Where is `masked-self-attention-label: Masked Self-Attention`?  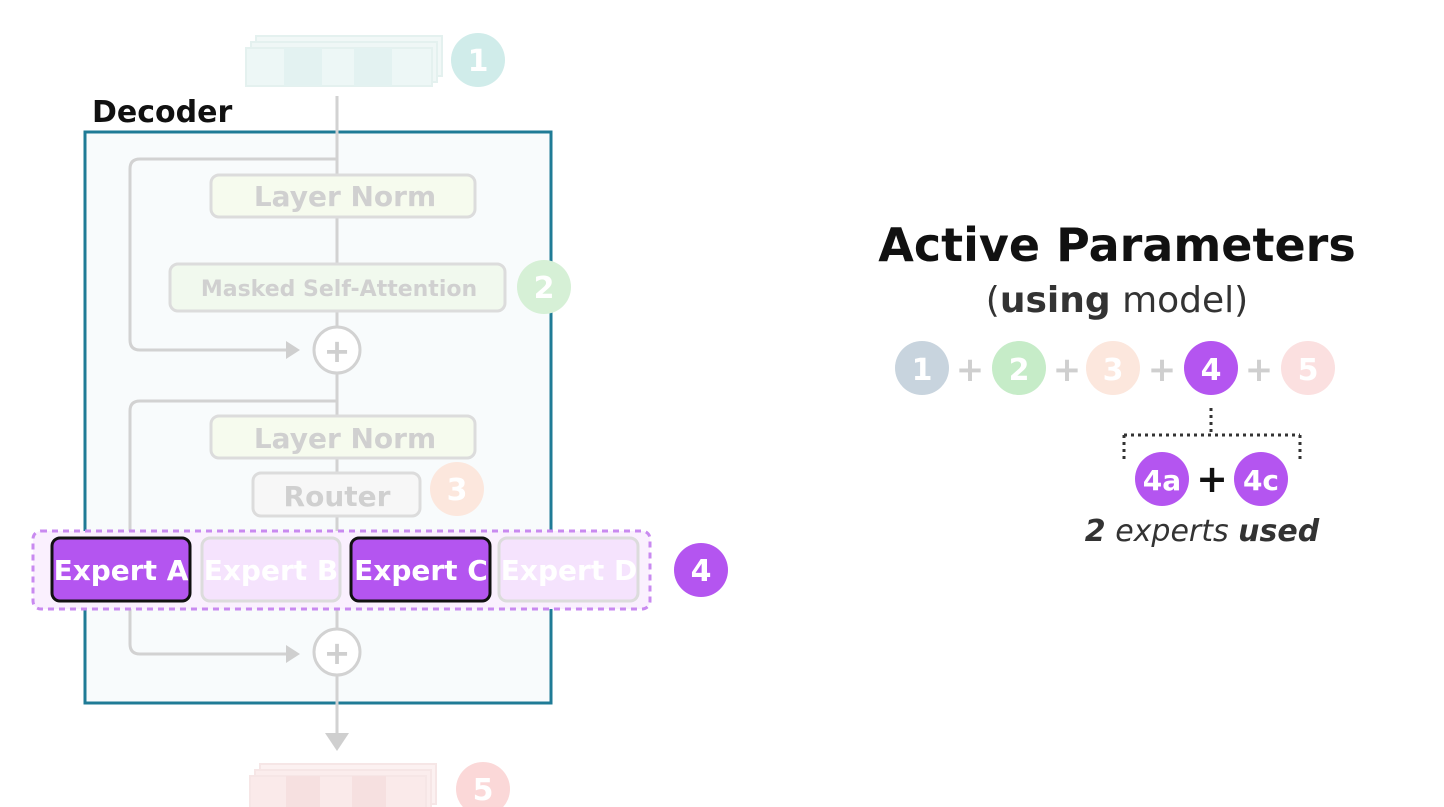 masked-self-attention-label: Masked Self-Attention is located at coordinates (339, 289).